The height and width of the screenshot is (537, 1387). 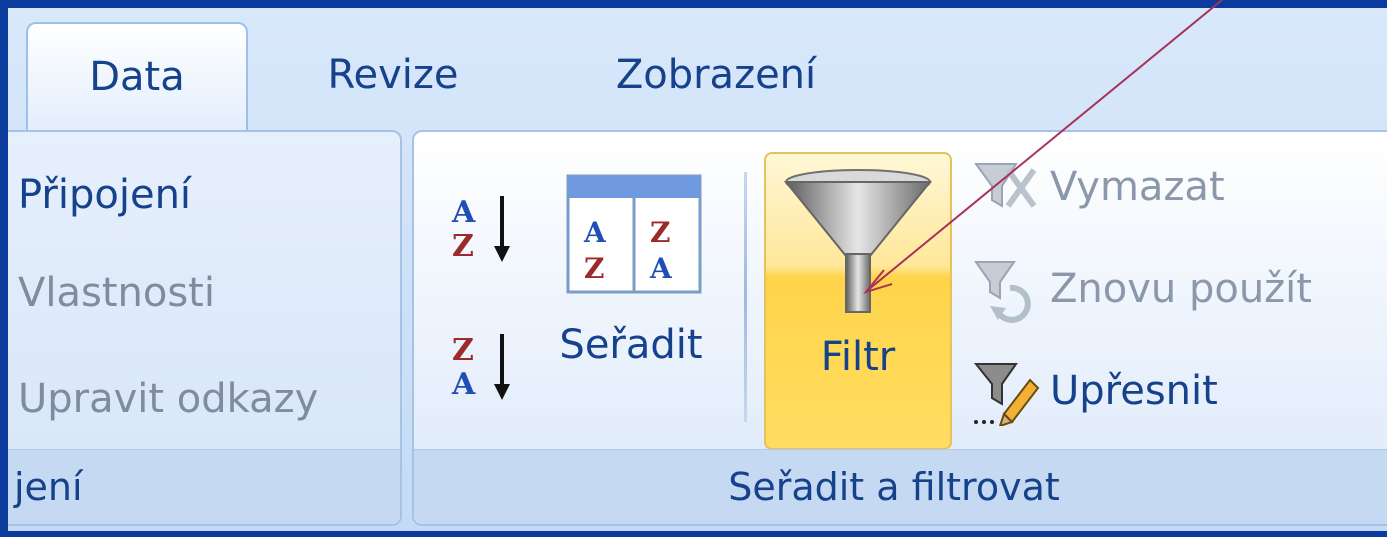 I want to click on edit-links-button: Upravit odkazy, so click(x=168, y=399).